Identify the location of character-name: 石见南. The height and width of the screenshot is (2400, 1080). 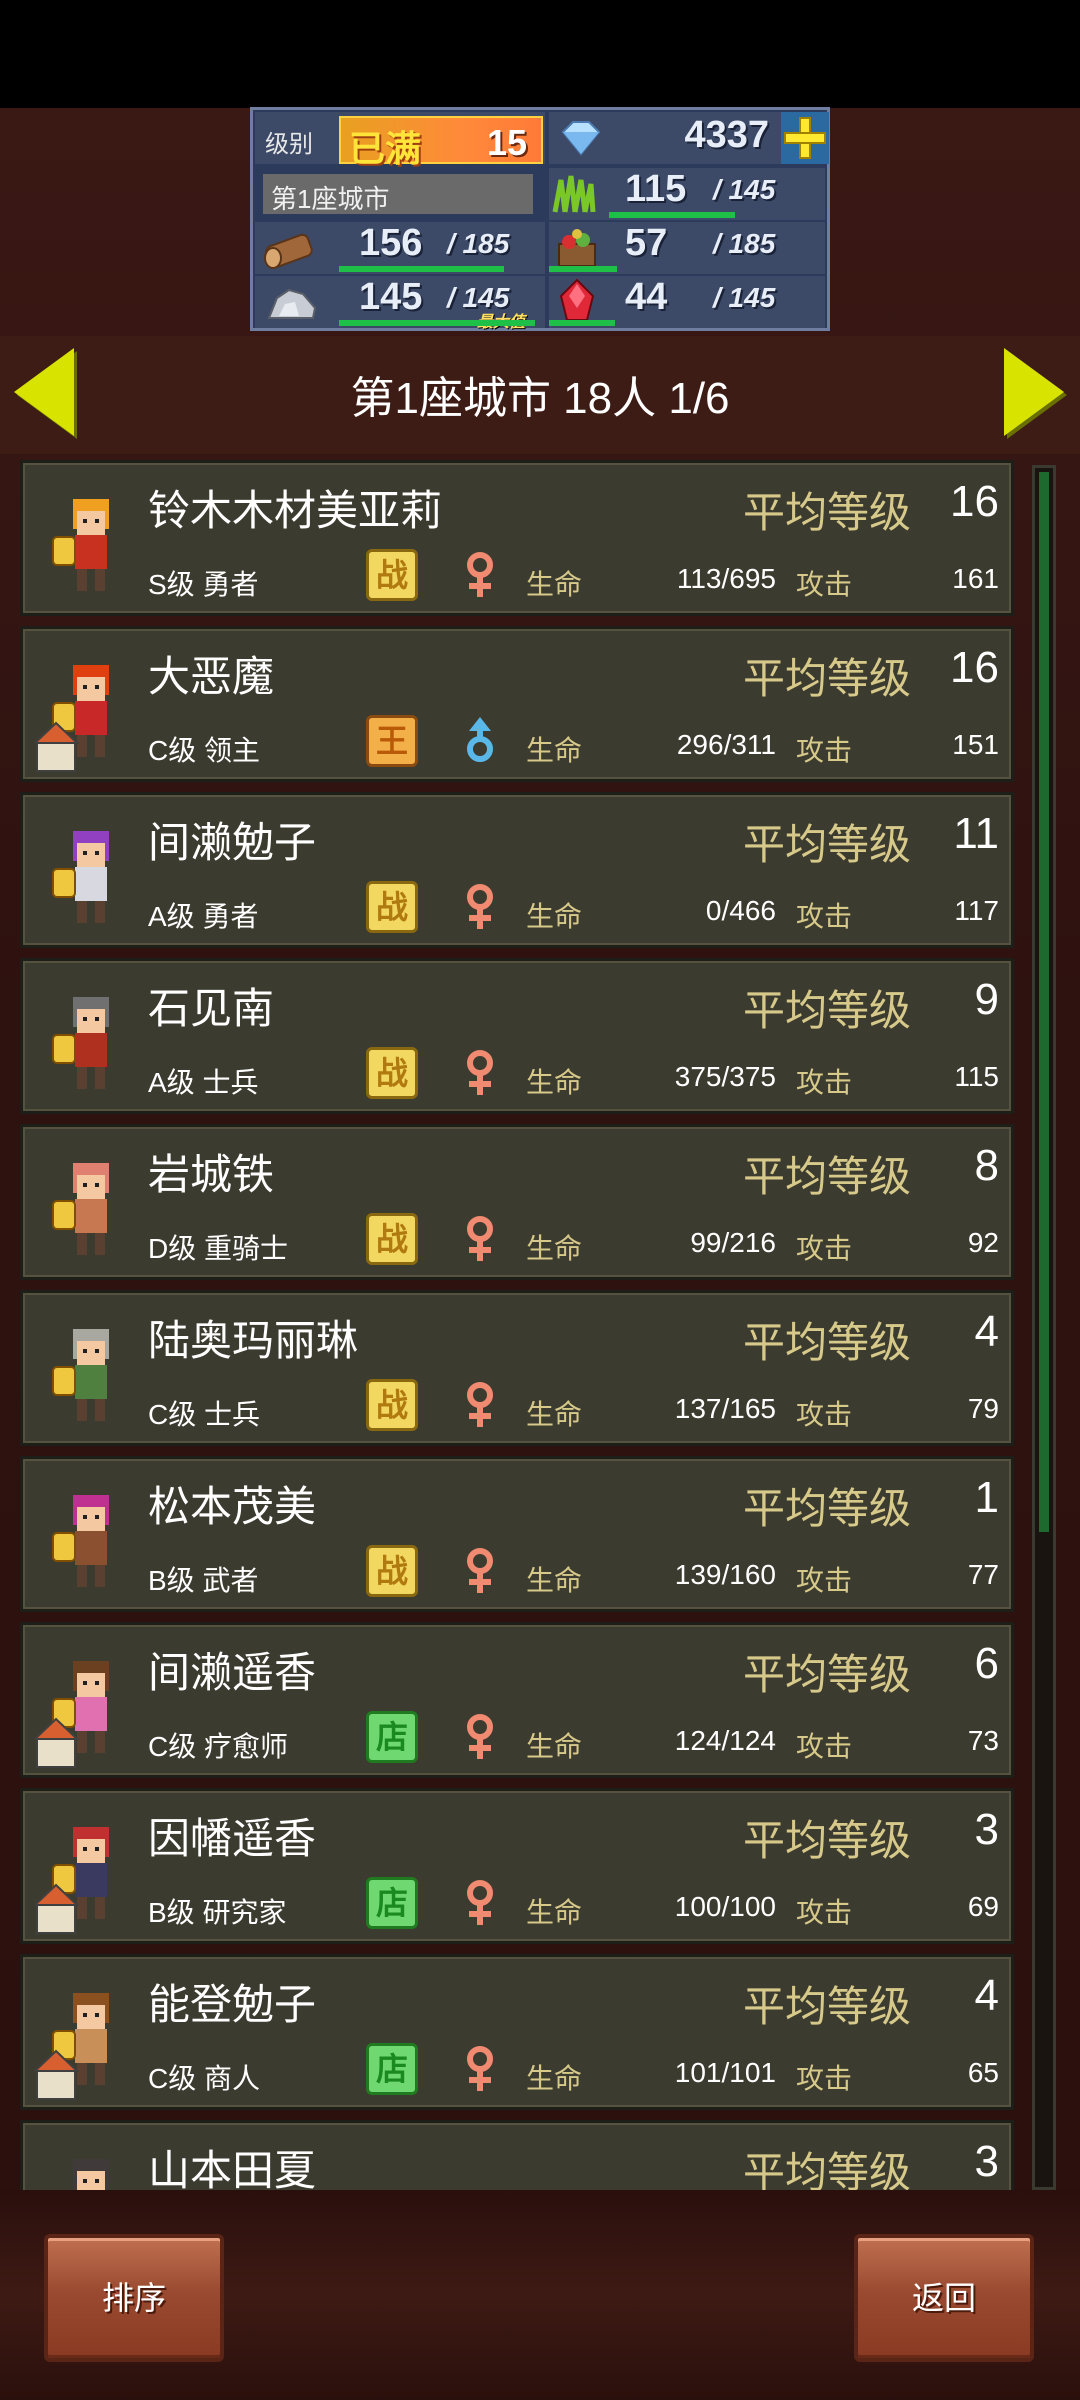
(211, 1008).